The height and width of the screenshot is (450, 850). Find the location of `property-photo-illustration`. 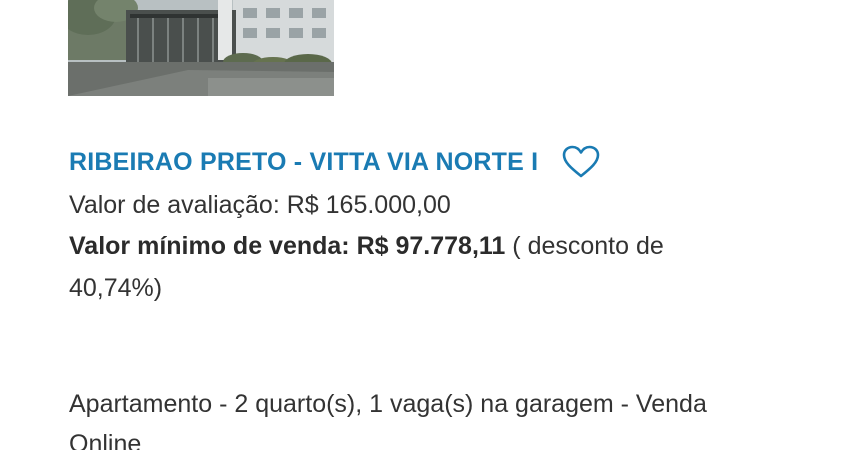

property-photo-illustration is located at coordinates (201, 48).